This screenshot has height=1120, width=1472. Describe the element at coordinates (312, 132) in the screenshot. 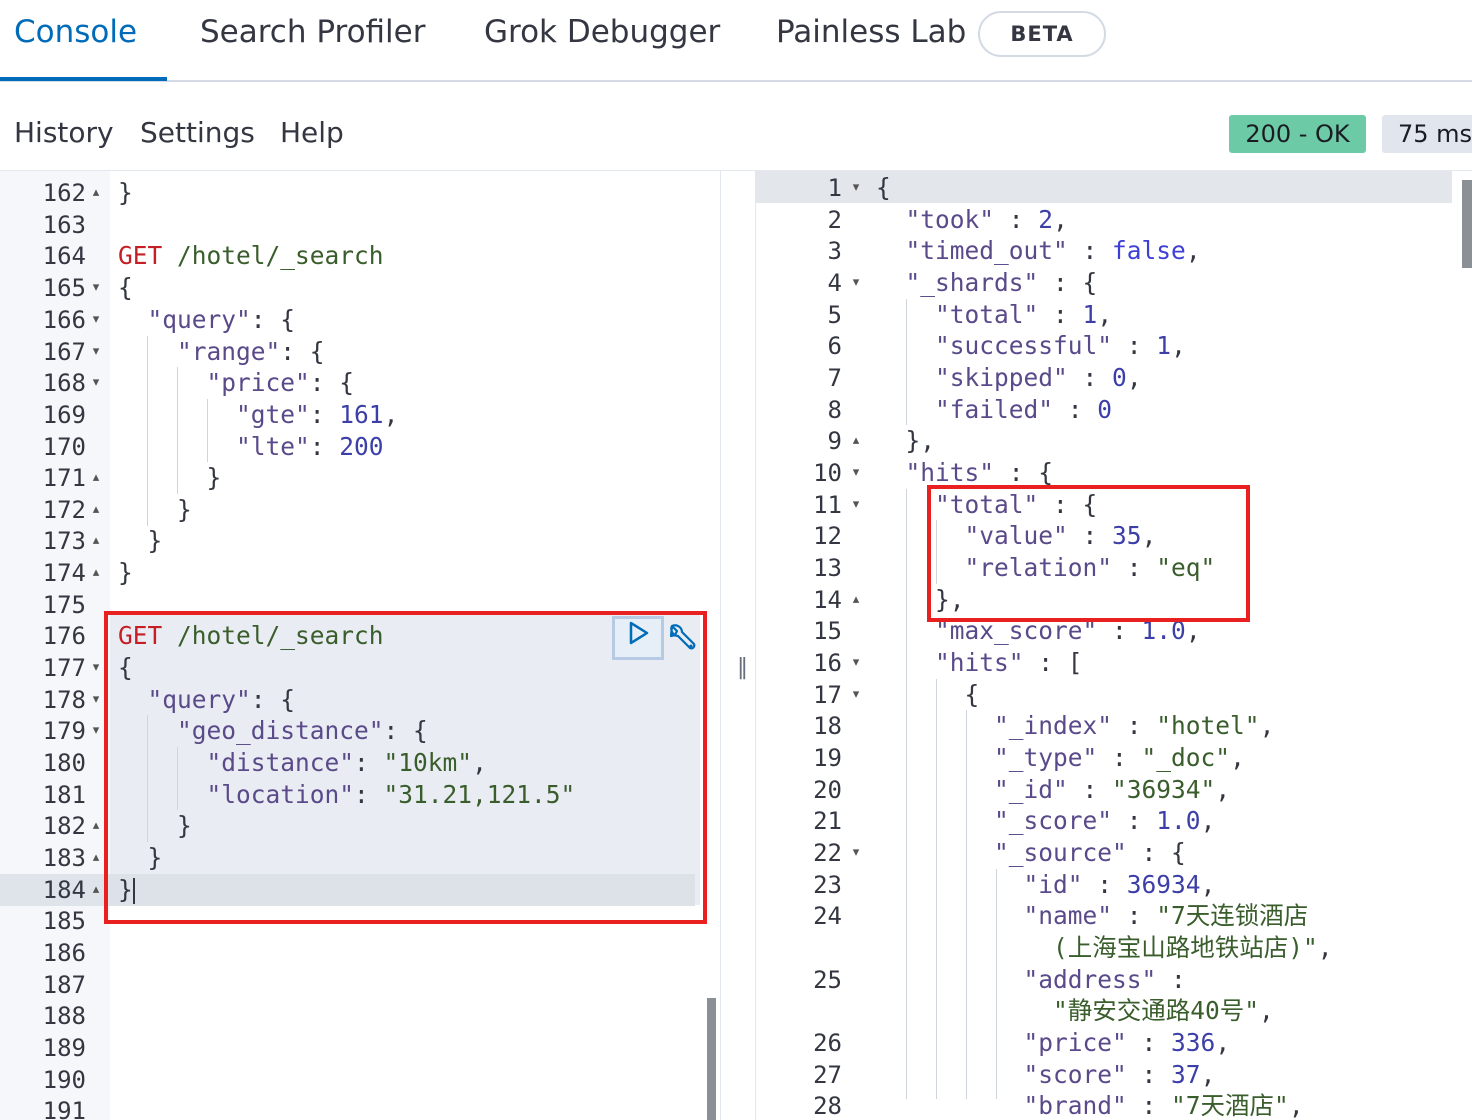

I see `help-link: Help` at that location.